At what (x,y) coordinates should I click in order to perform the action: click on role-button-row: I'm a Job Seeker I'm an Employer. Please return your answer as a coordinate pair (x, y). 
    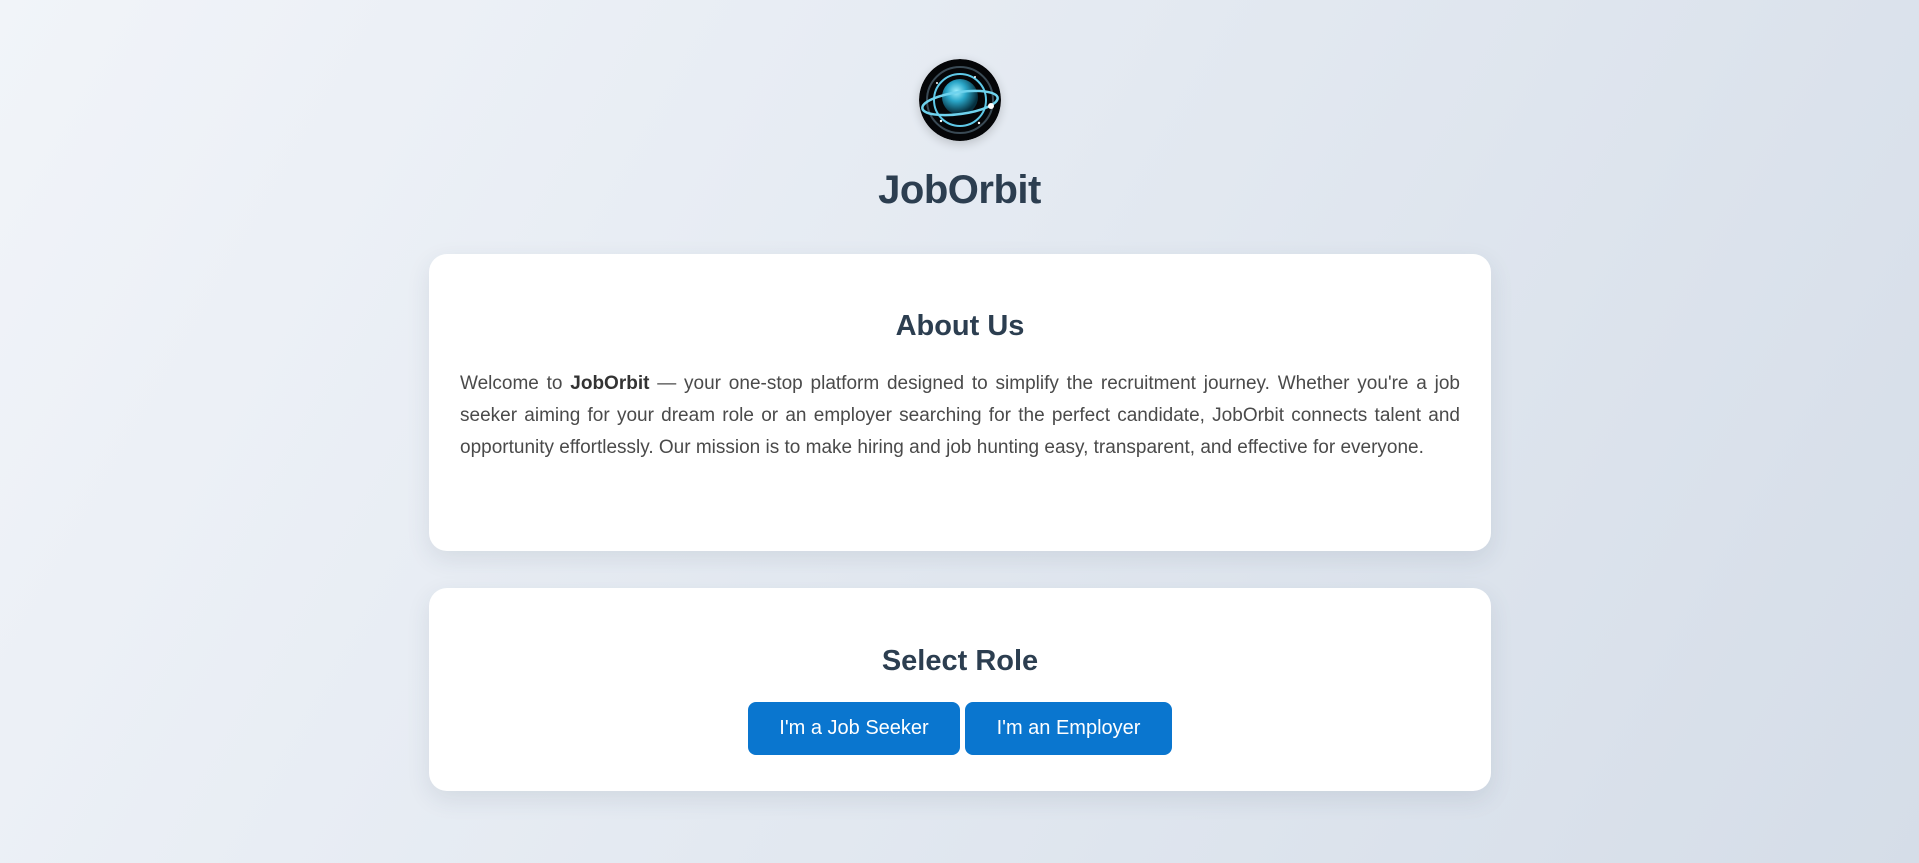
    Looking at the image, I should click on (960, 728).